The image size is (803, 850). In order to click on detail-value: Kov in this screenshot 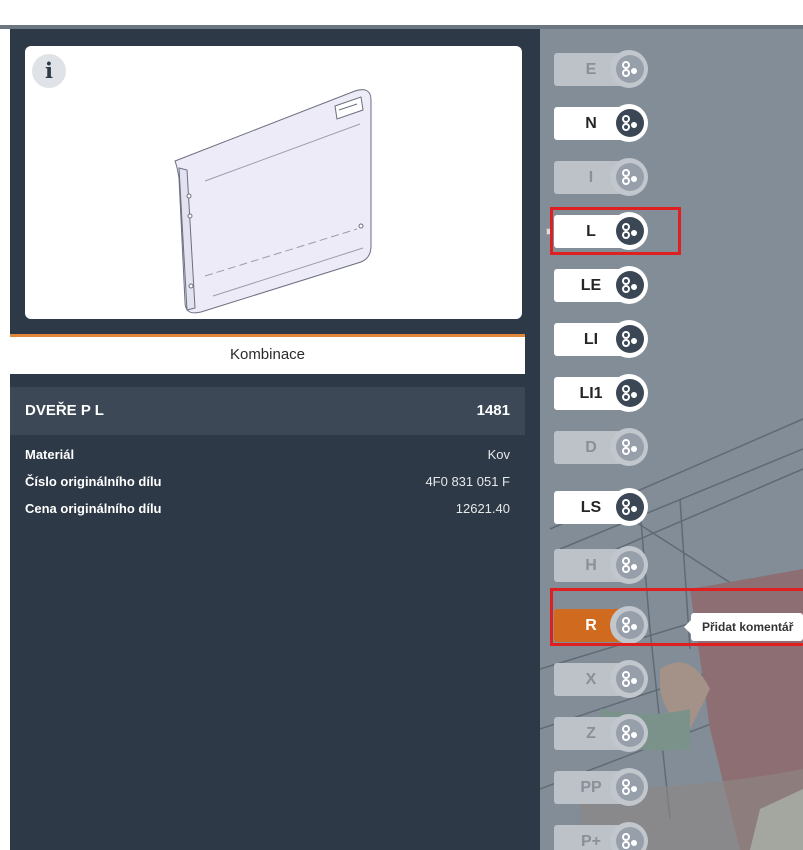, I will do `click(498, 454)`.